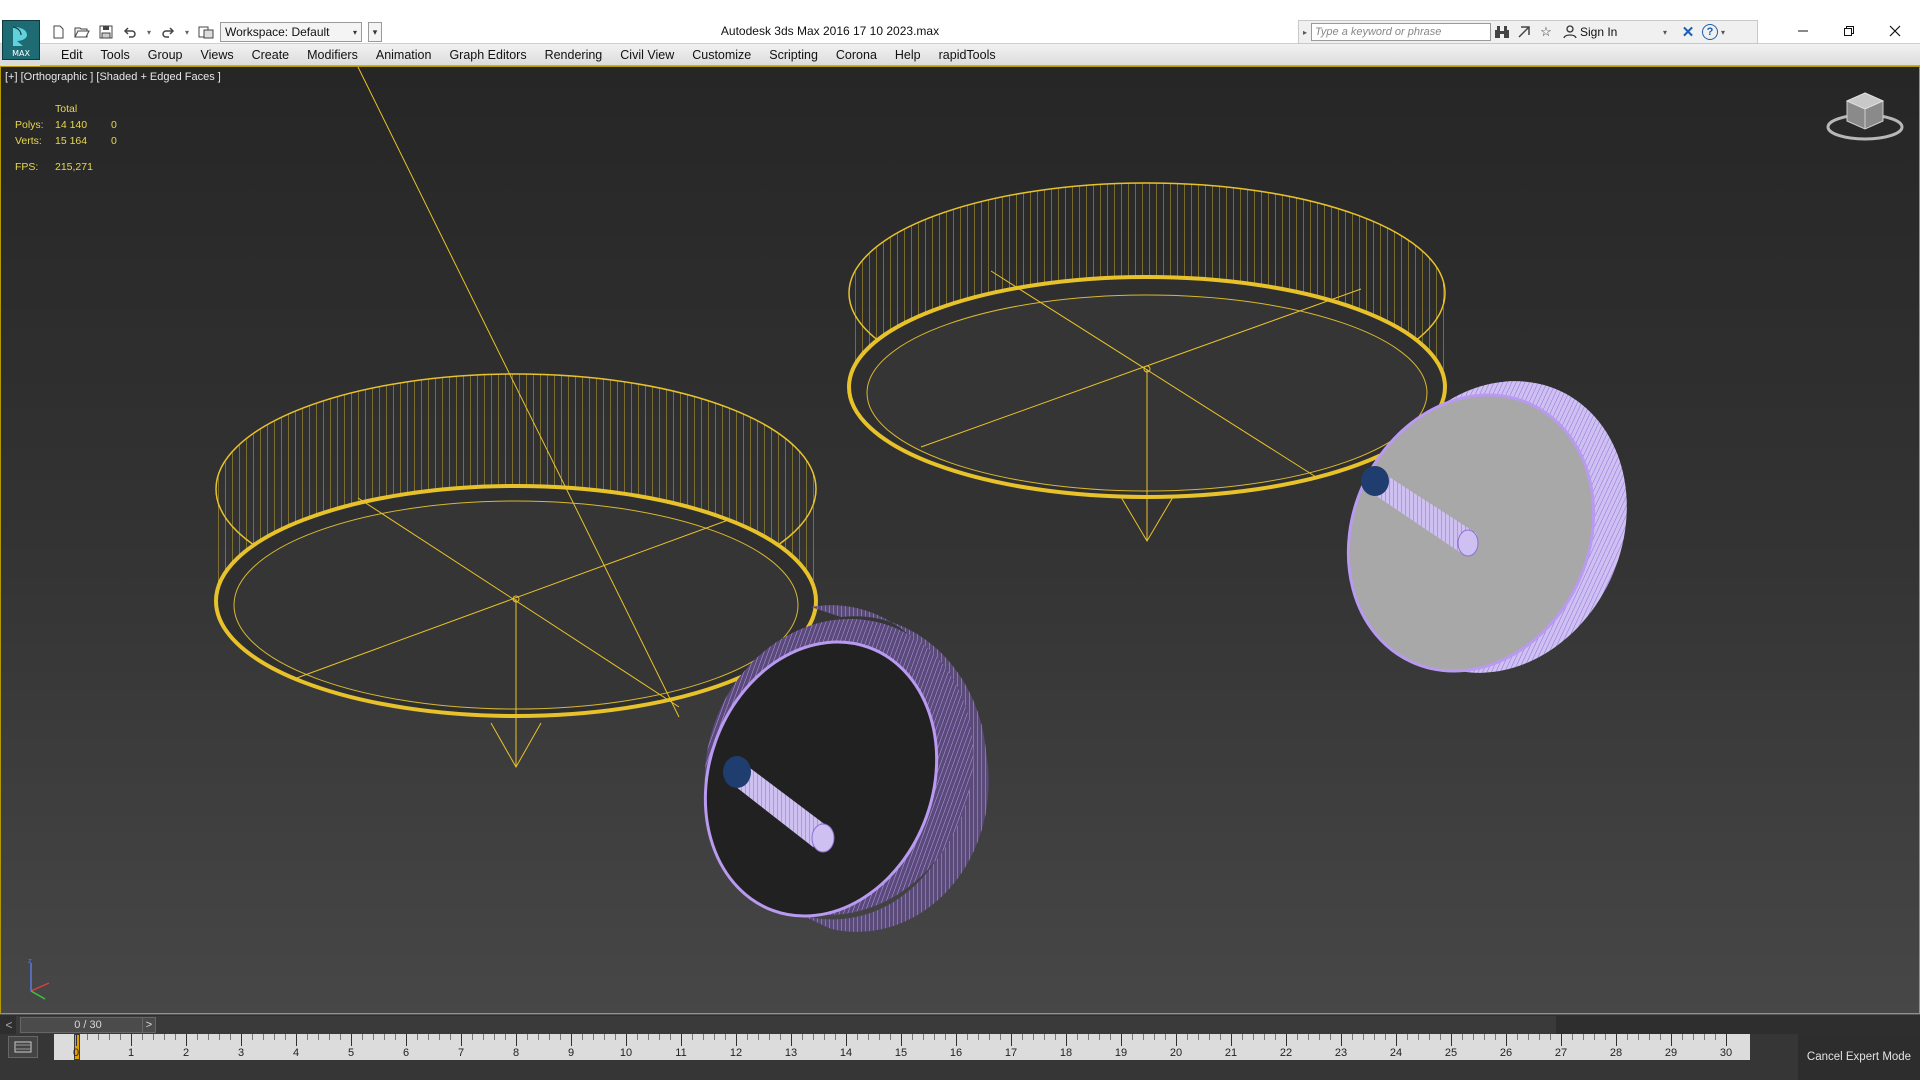  Describe the element at coordinates (332, 55) in the screenshot. I see `menu-modifiers: Modifiers` at that location.